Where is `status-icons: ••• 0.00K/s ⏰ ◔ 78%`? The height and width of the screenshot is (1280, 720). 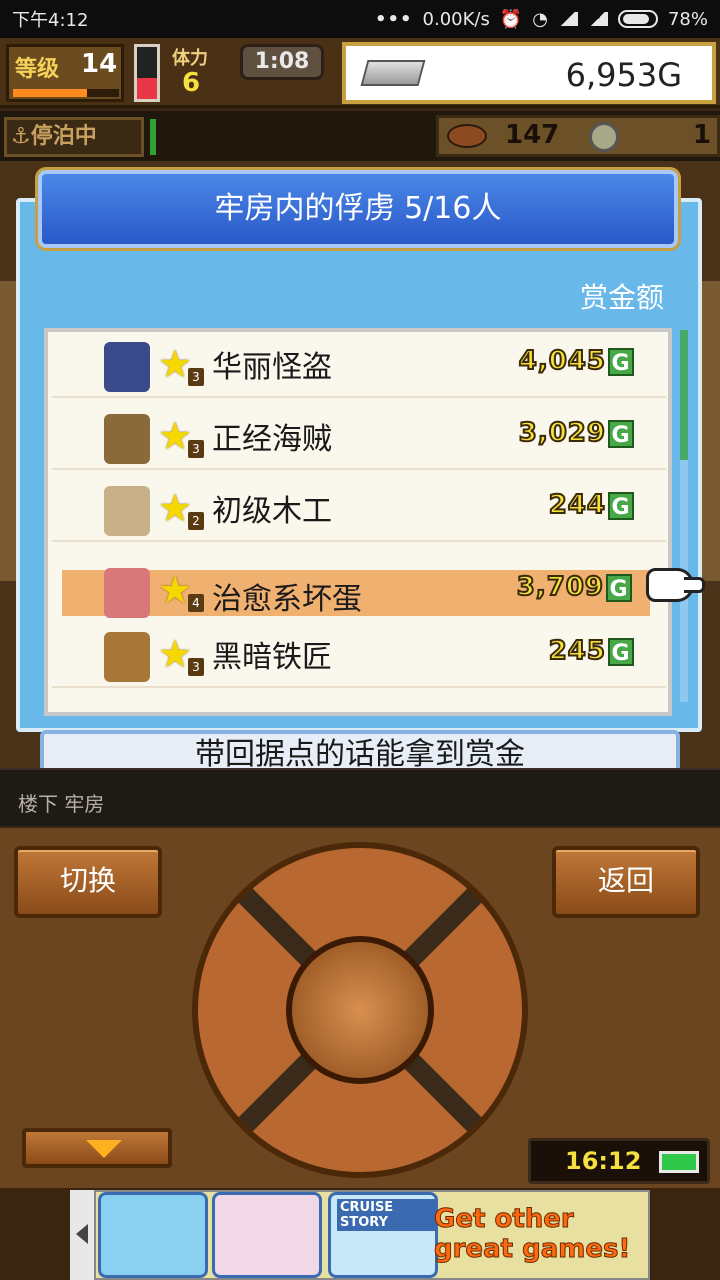 status-icons: ••• 0.00K/s ⏰ ◔ 78% is located at coordinates (541, 19).